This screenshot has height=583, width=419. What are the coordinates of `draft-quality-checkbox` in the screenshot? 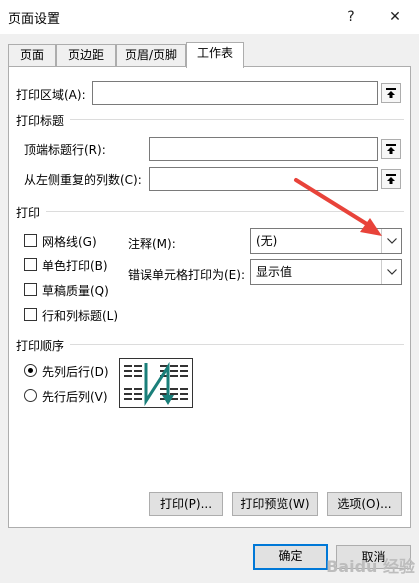 It's located at (30, 289).